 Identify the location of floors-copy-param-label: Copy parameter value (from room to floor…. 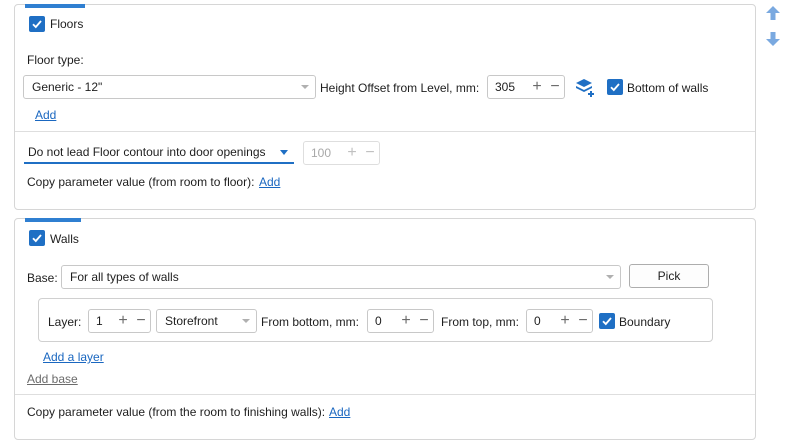
(141, 182).